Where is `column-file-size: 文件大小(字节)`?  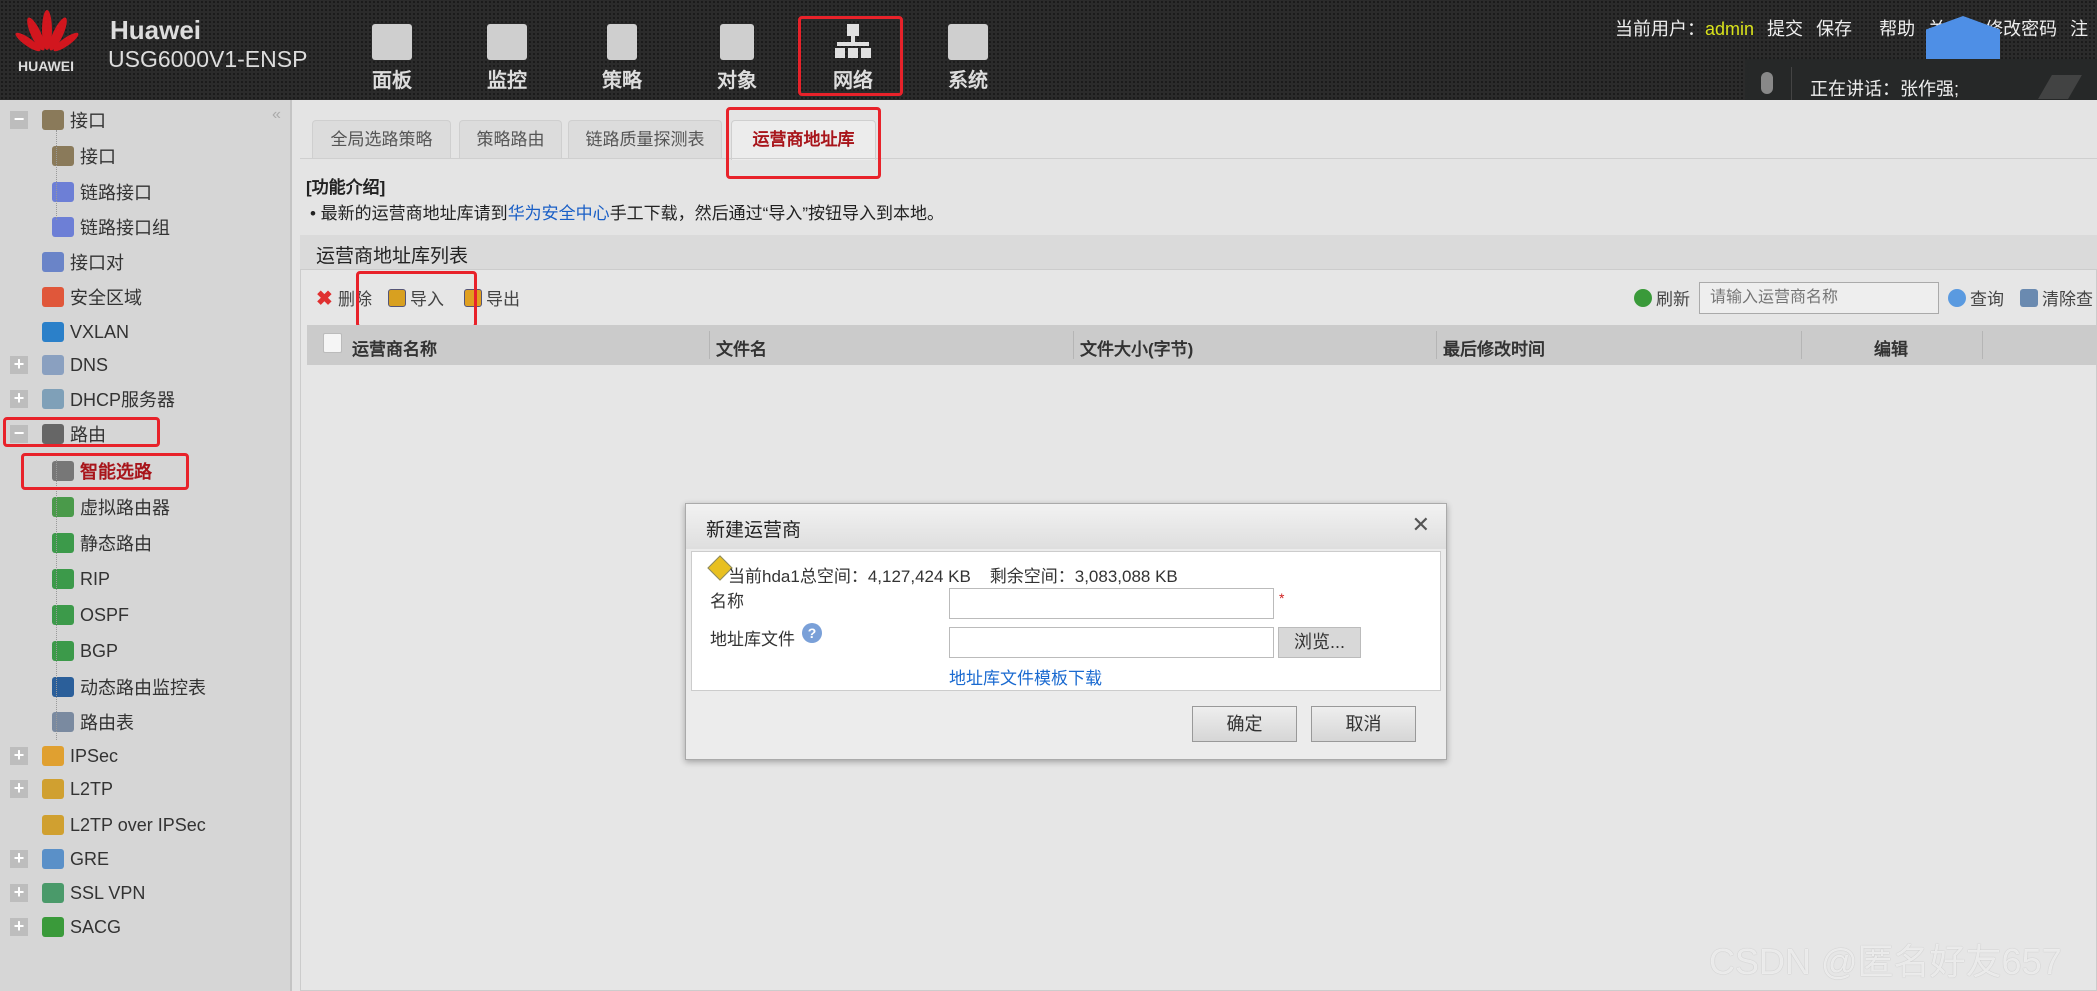 column-file-size: 文件大小(字节) is located at coordinates (1136, 347).